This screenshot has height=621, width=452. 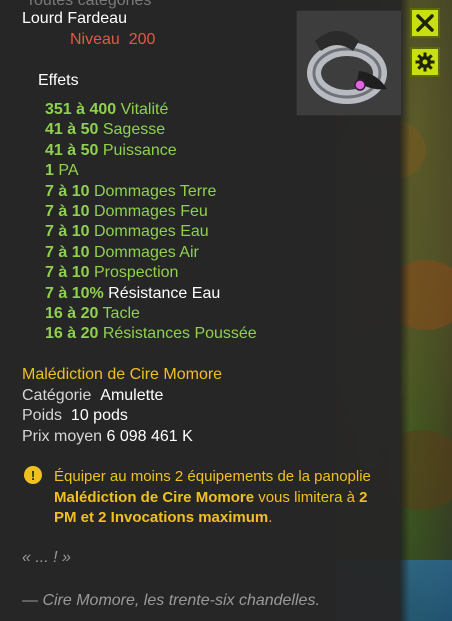 What do you see at coordinates (139, 150) in the screenshot?
I see `effect-stat: Puissance` at bounding box center [139, 150].